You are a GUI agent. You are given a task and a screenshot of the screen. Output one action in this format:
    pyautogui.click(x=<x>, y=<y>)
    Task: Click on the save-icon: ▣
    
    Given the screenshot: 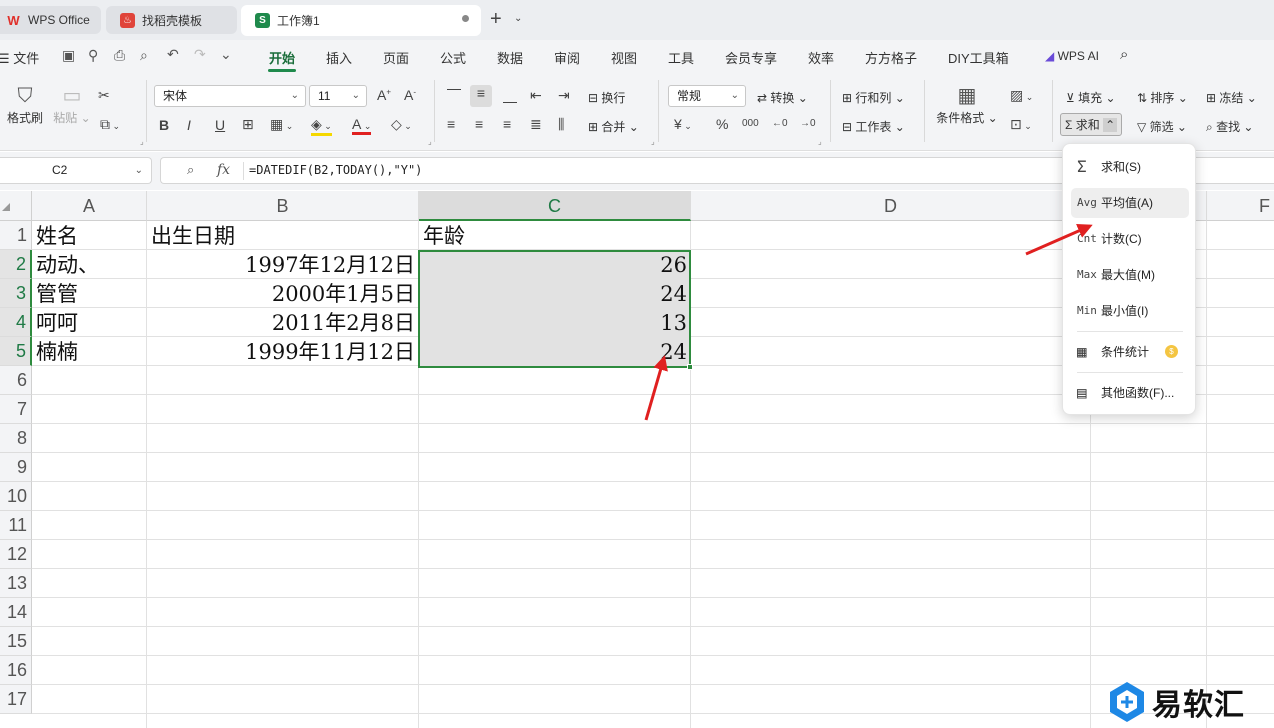 What is the action you would take?
    pyautogui.click(x=68, y=55)
    